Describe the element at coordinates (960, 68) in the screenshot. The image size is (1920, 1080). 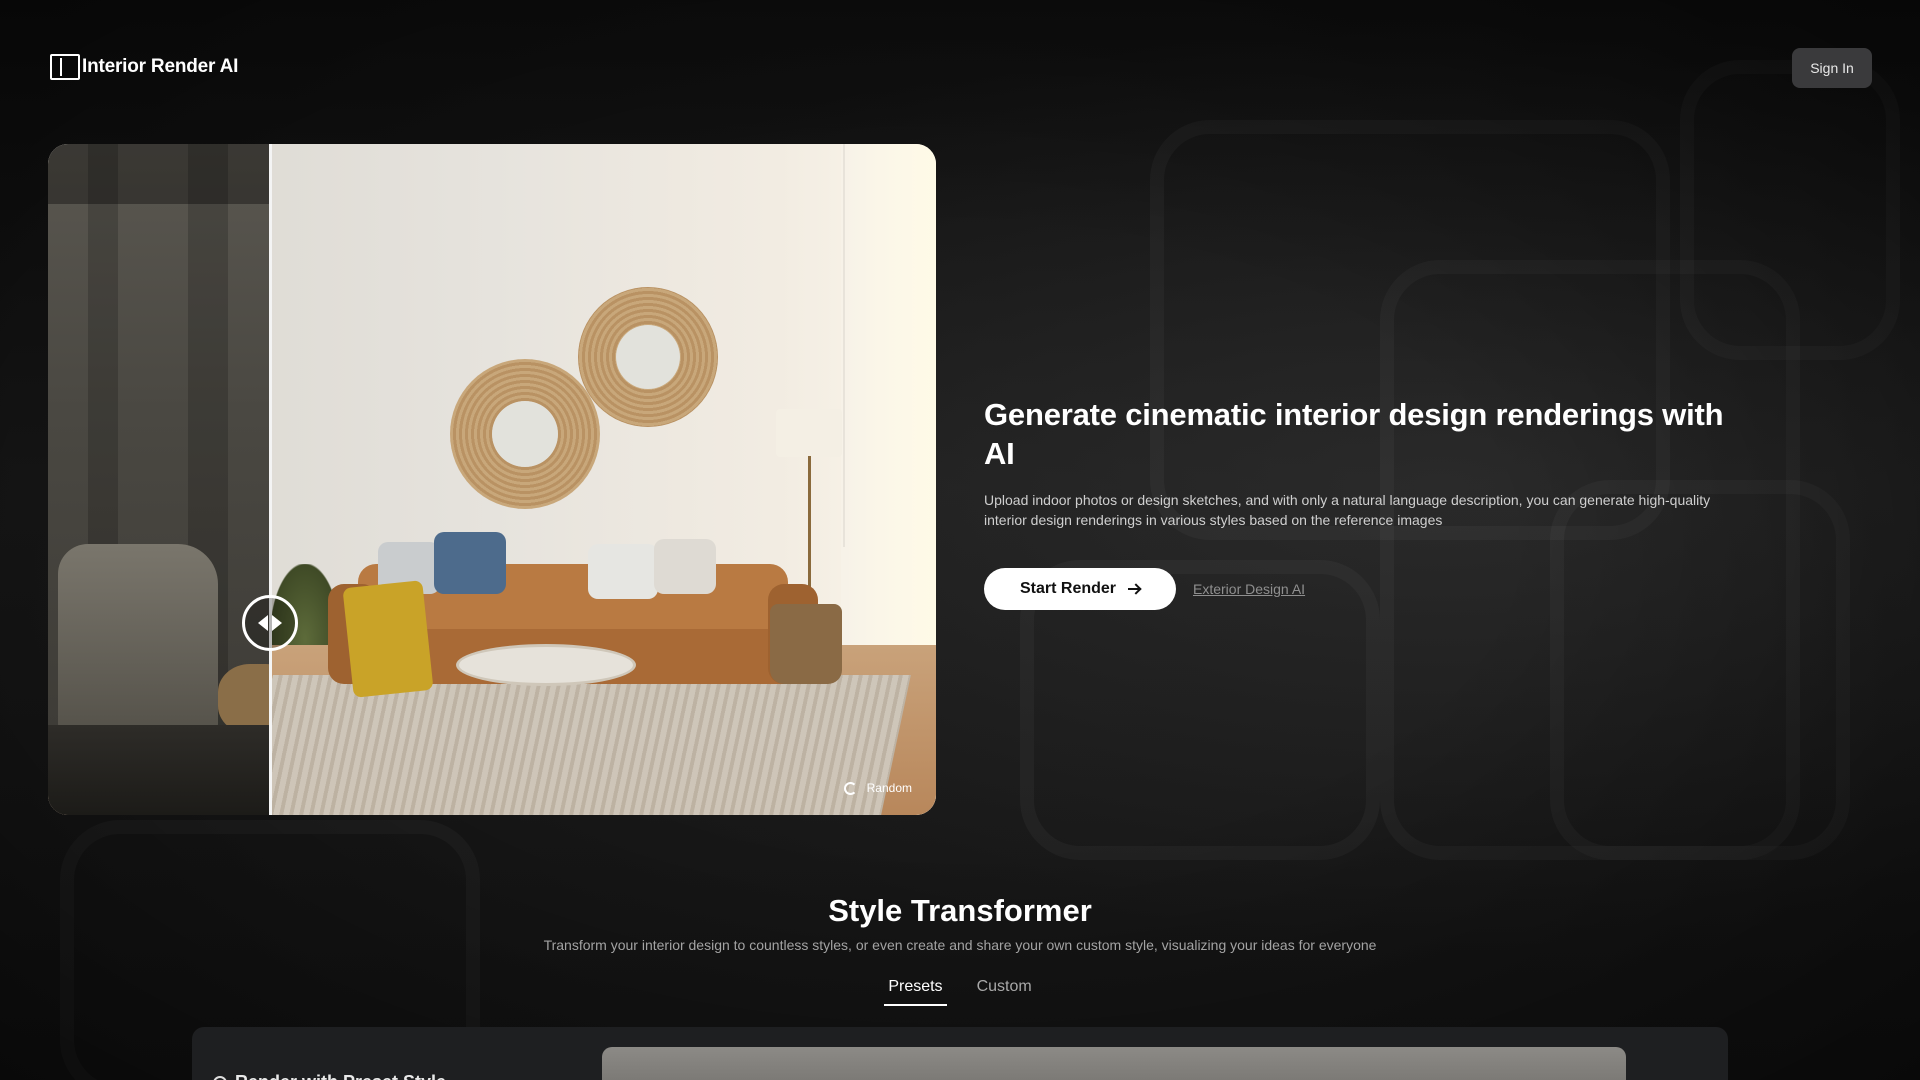
I see `top-header: Interior Render AI Sign In` at that location.